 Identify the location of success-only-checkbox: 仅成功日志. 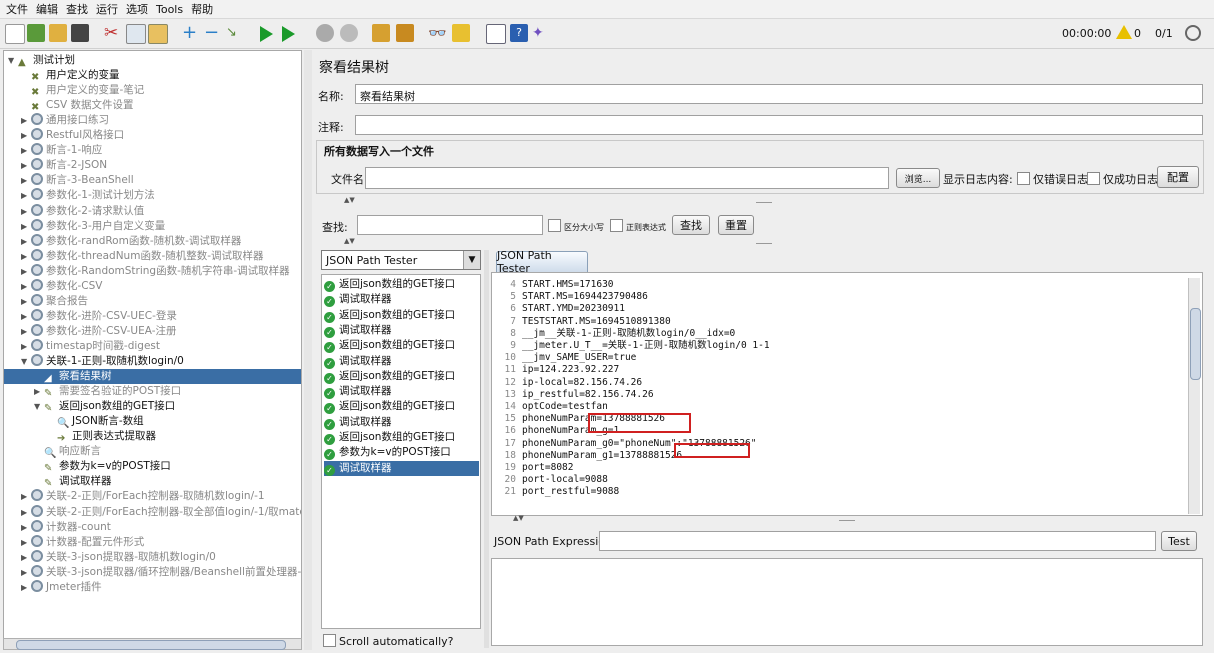
(1122, 179).